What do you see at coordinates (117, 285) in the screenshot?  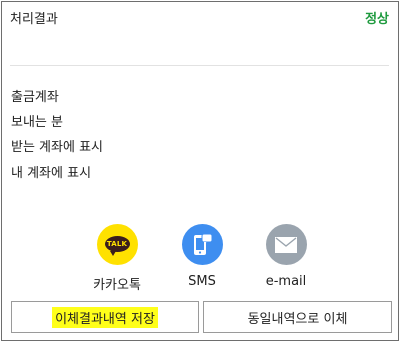 I see `share-kakaotalk-label: 카카오톡` at bounding box center [117, 285].